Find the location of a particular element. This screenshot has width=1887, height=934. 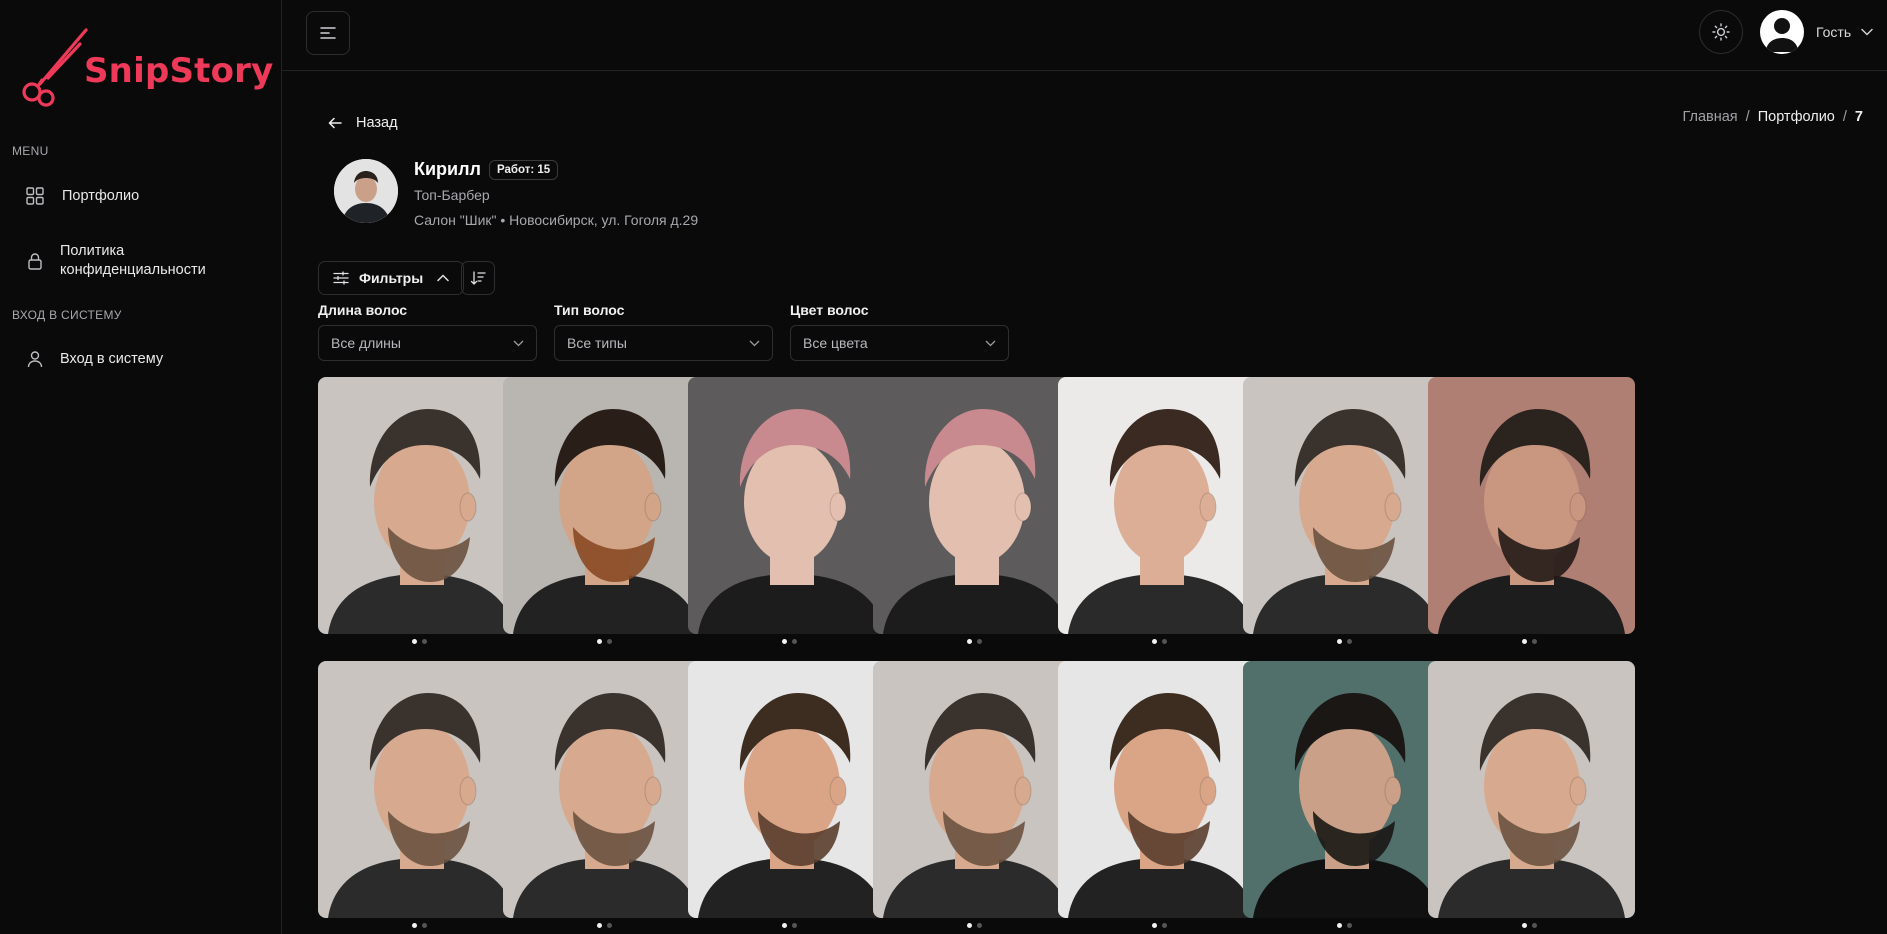

breadcrumb-portfolio: Портфолио is located at coordinates (1796, 117).